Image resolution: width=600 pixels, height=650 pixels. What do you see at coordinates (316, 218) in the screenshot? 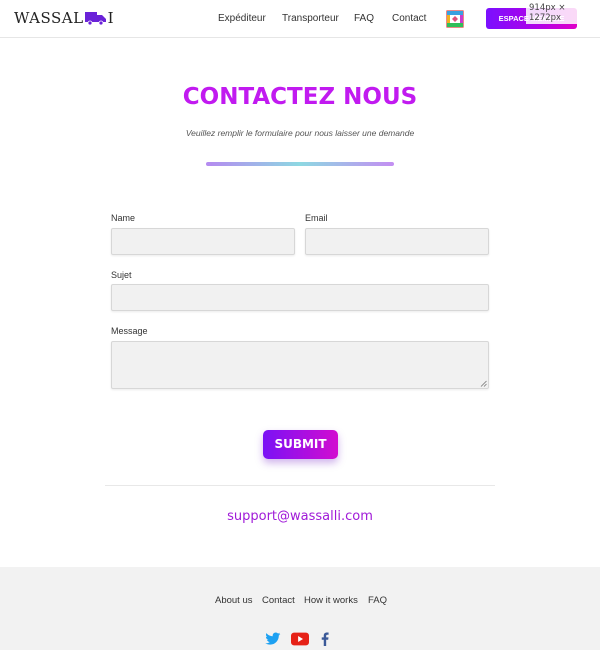
I see `email-label: Email` at bounding box center [316, 218].